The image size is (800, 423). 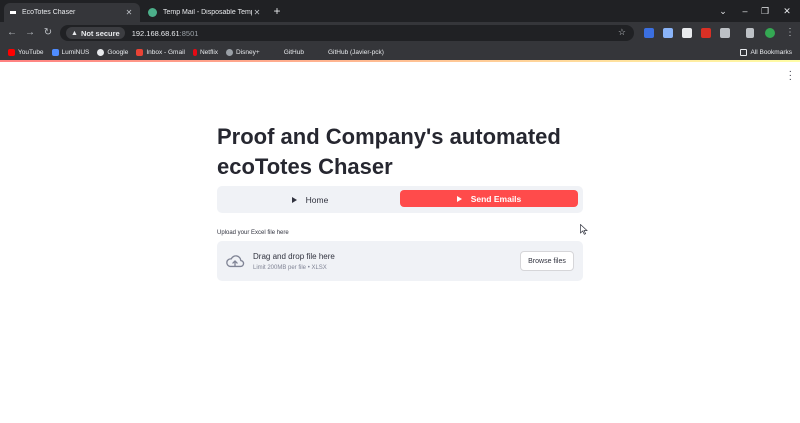 What do you see at coordinates (547, 261) in the screenshot?
I see `browse-files-button: Browse files` at bounding box center [547, 261].